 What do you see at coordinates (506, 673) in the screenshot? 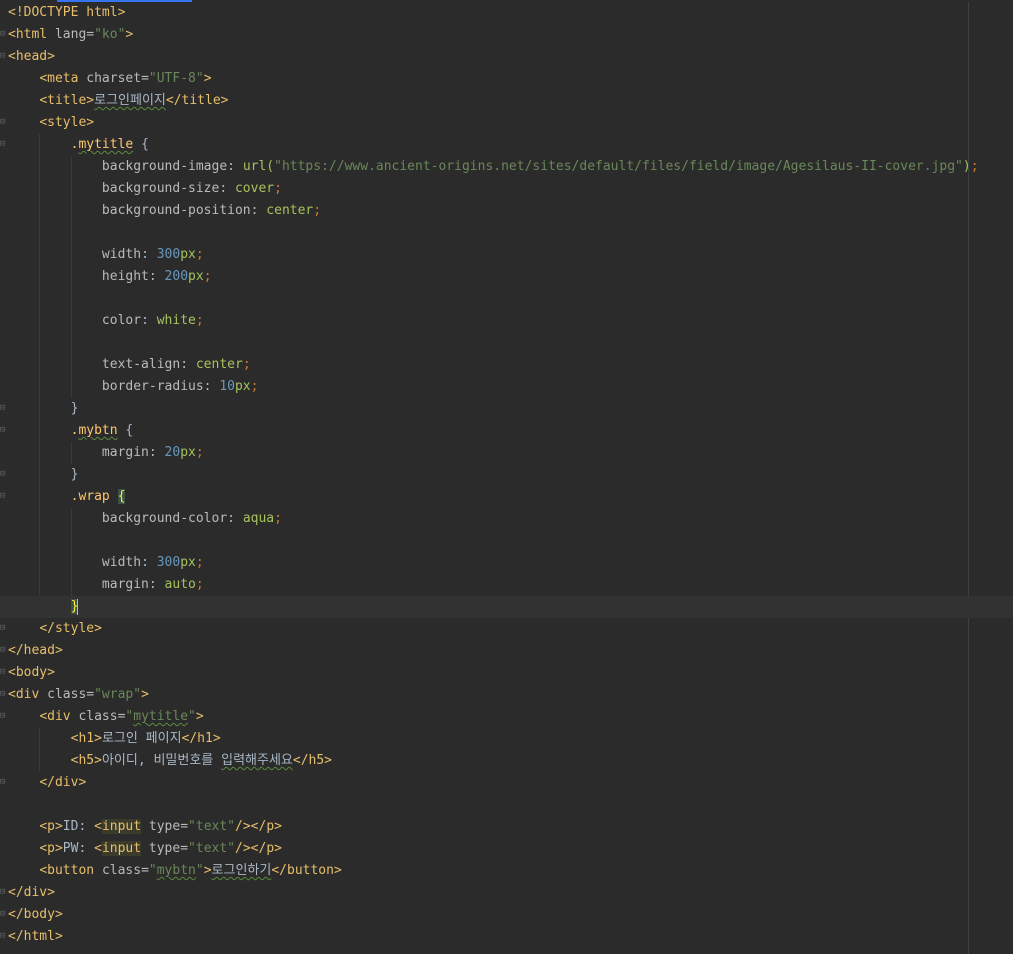
I see `code-line: ⊟ <body>` at bounding box center [506, 673].